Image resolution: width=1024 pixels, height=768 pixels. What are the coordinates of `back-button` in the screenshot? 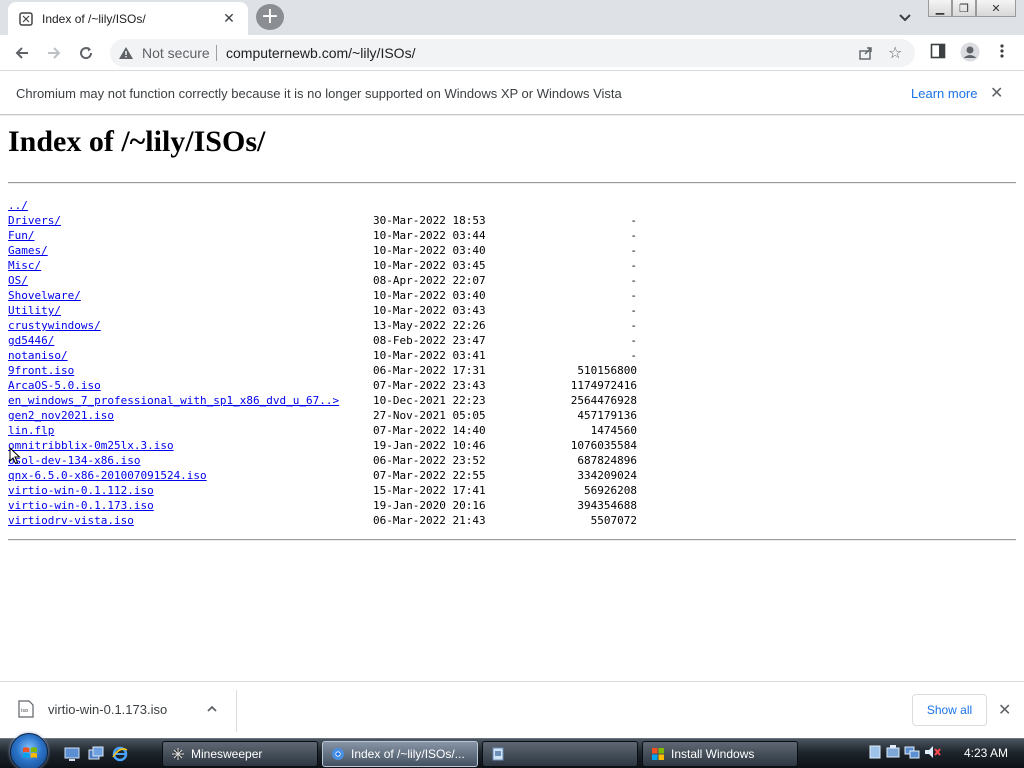 It's located at (22, 53).